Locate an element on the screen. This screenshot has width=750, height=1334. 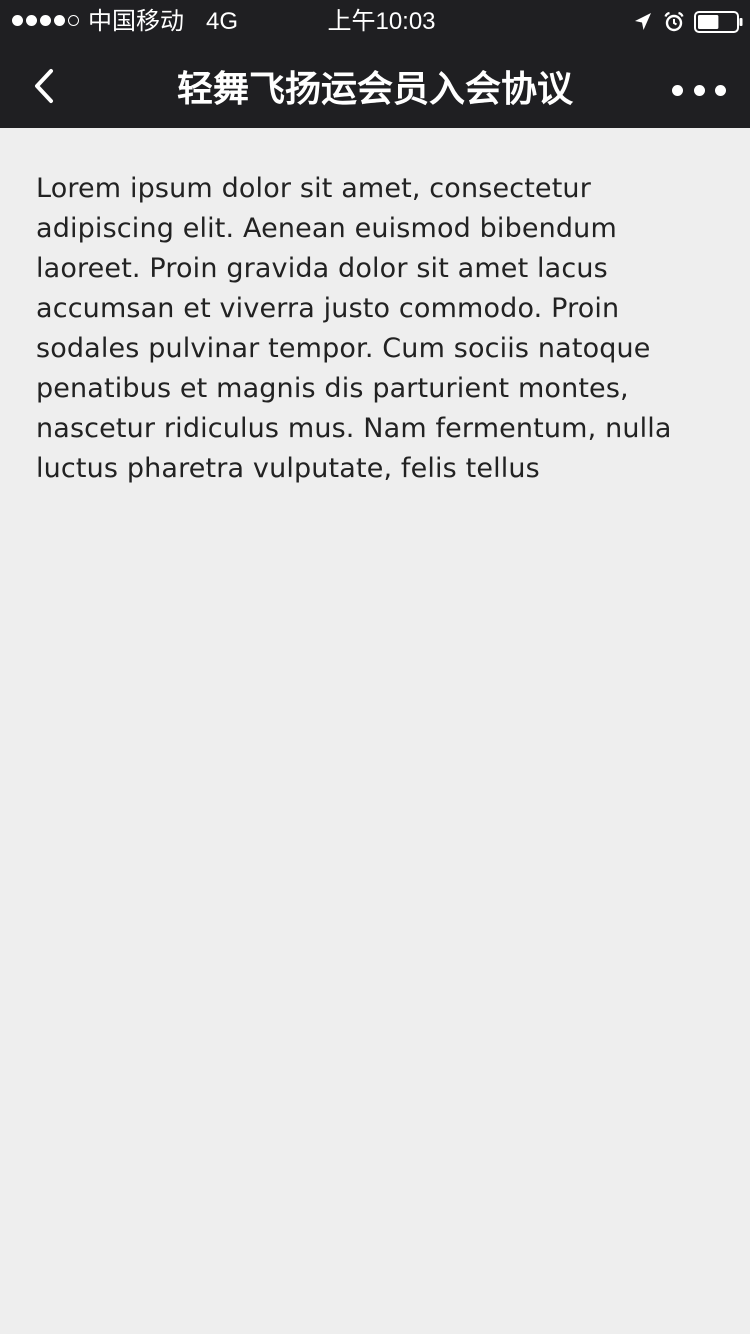
location-arrow-icon is located at coordinates (643, 21).